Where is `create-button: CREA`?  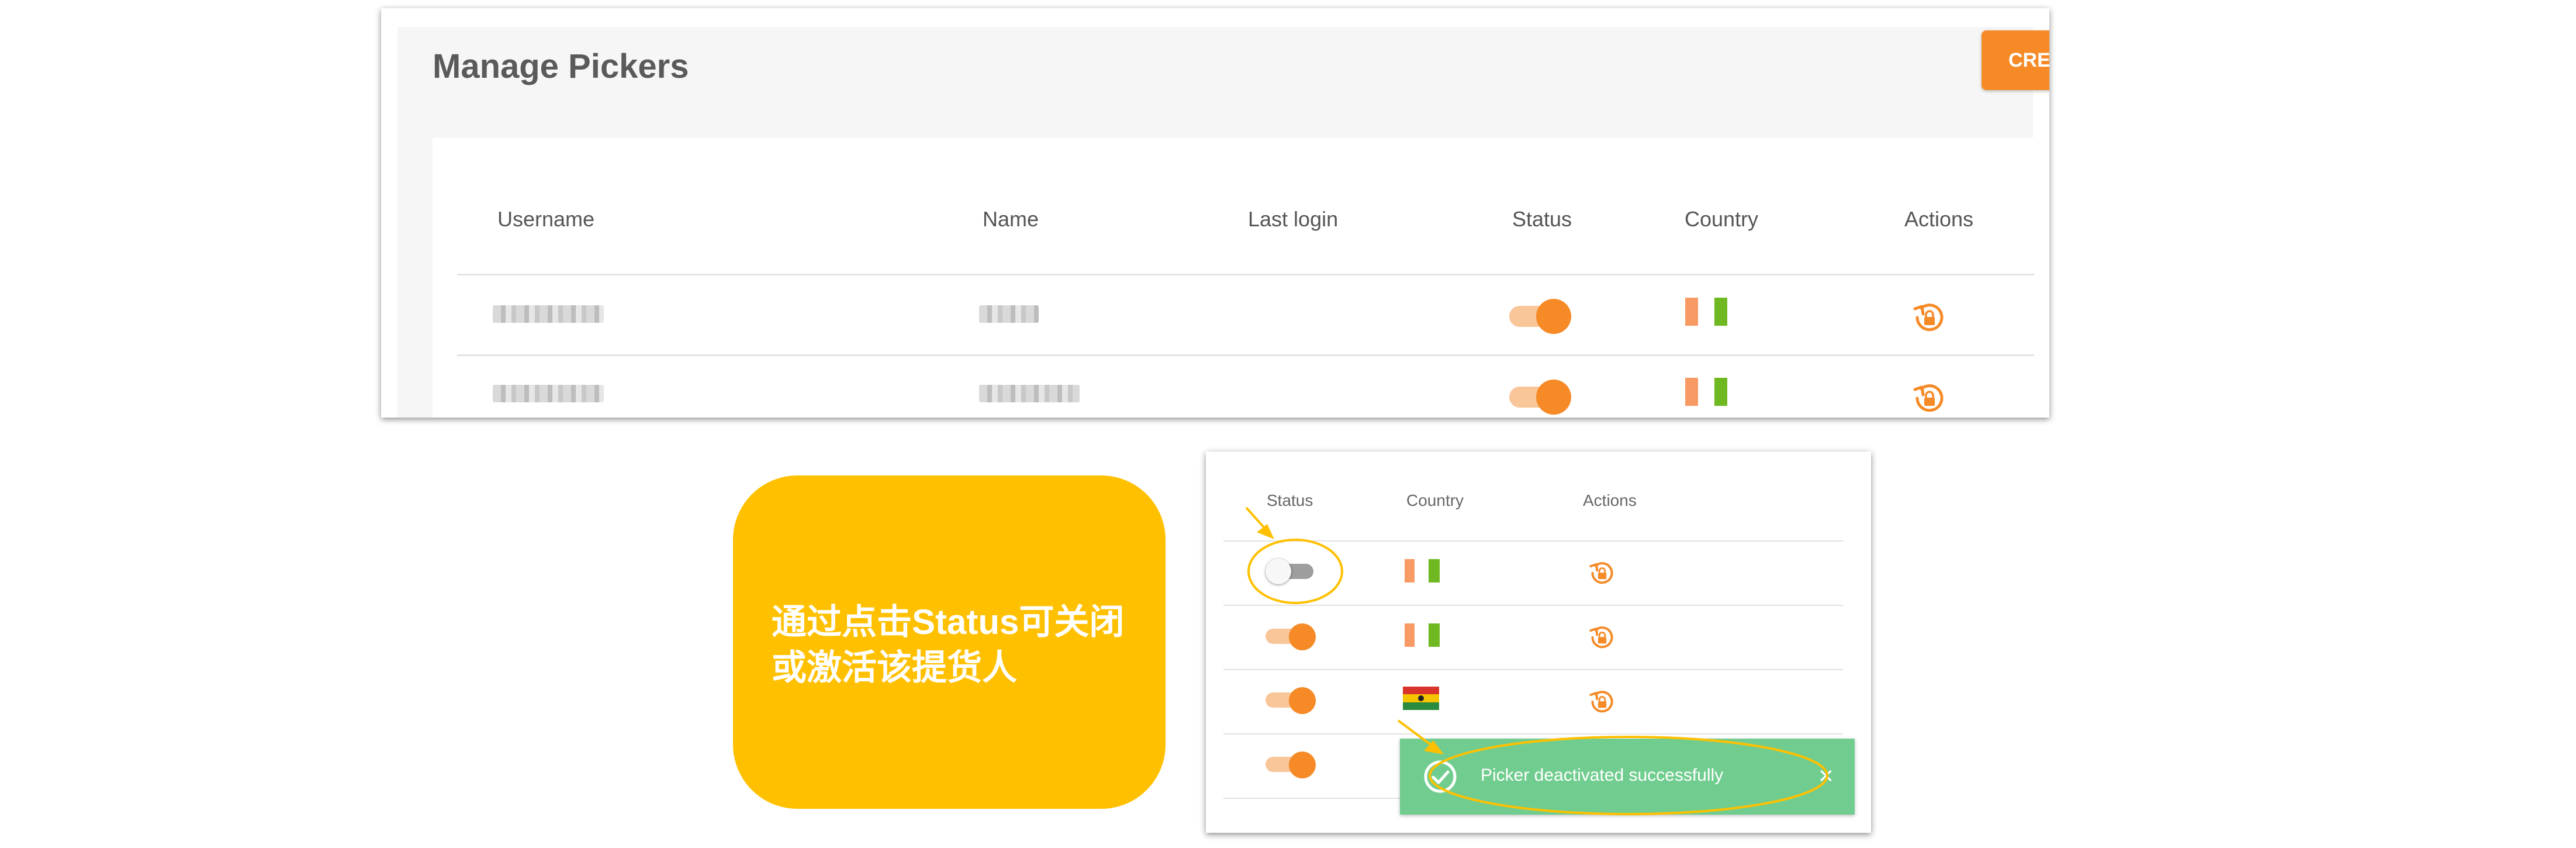 create-button: CREA is located at coordinates (2015, 60).